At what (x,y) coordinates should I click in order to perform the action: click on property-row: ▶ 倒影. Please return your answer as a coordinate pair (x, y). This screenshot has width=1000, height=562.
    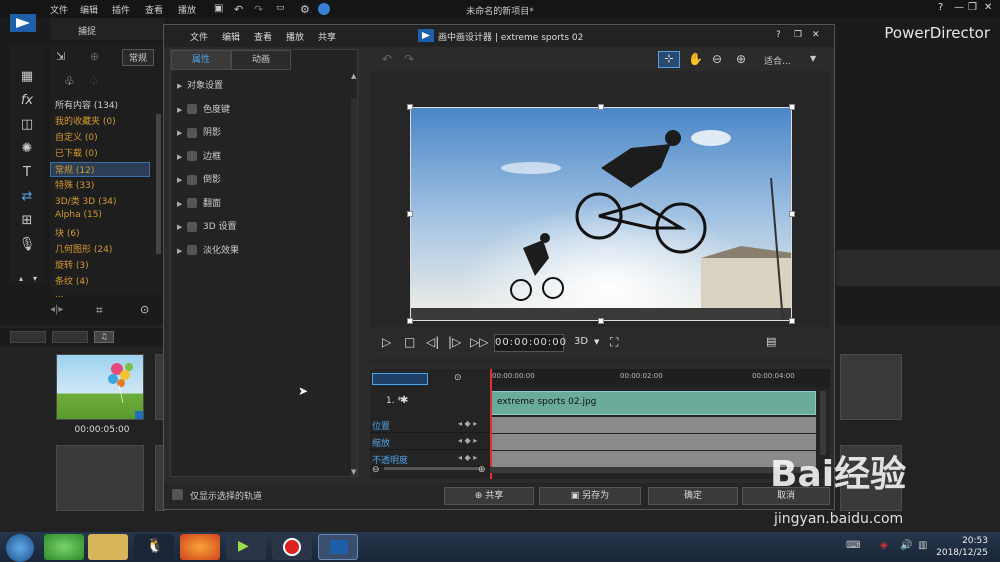
    Looking at the image, I should click on (199, 180).